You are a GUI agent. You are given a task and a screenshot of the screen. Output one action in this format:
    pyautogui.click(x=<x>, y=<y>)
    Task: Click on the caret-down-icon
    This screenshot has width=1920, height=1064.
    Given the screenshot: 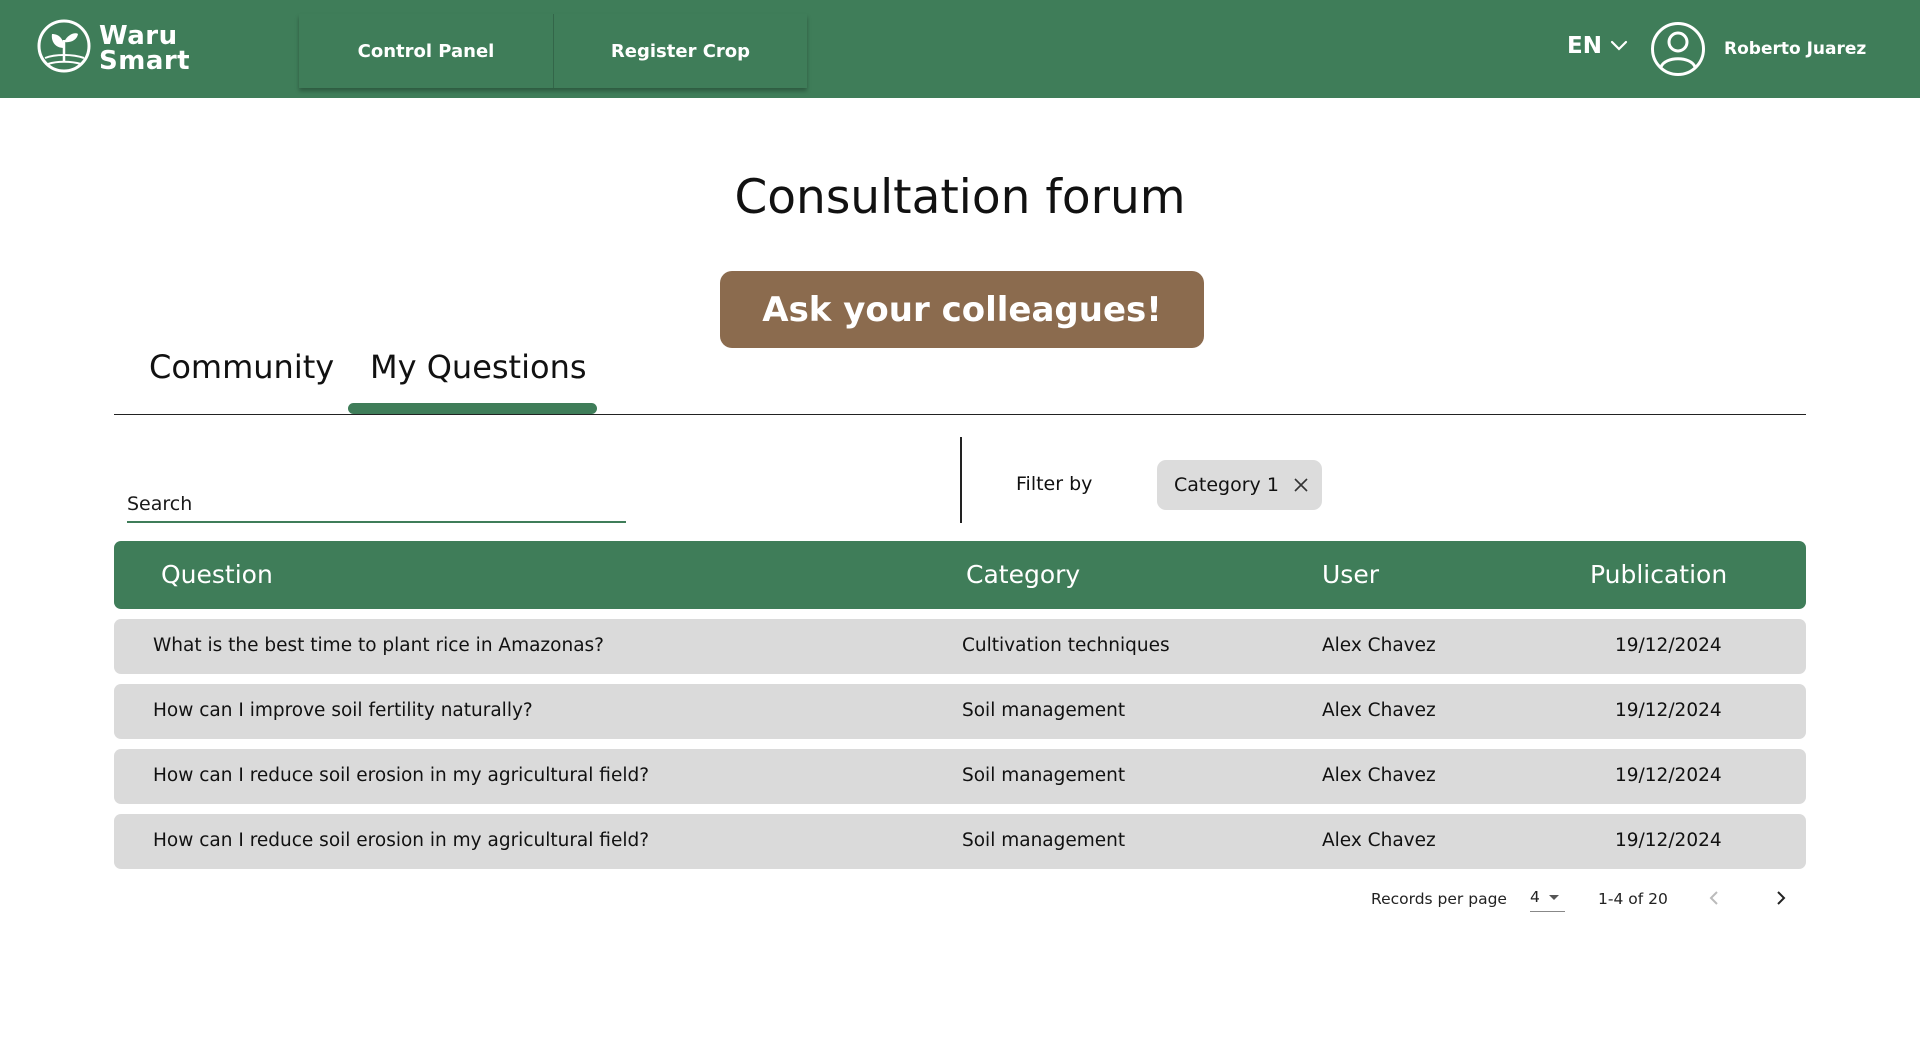 What is the action you would take?
    pyautogui.click(x=1554, y=897)
    